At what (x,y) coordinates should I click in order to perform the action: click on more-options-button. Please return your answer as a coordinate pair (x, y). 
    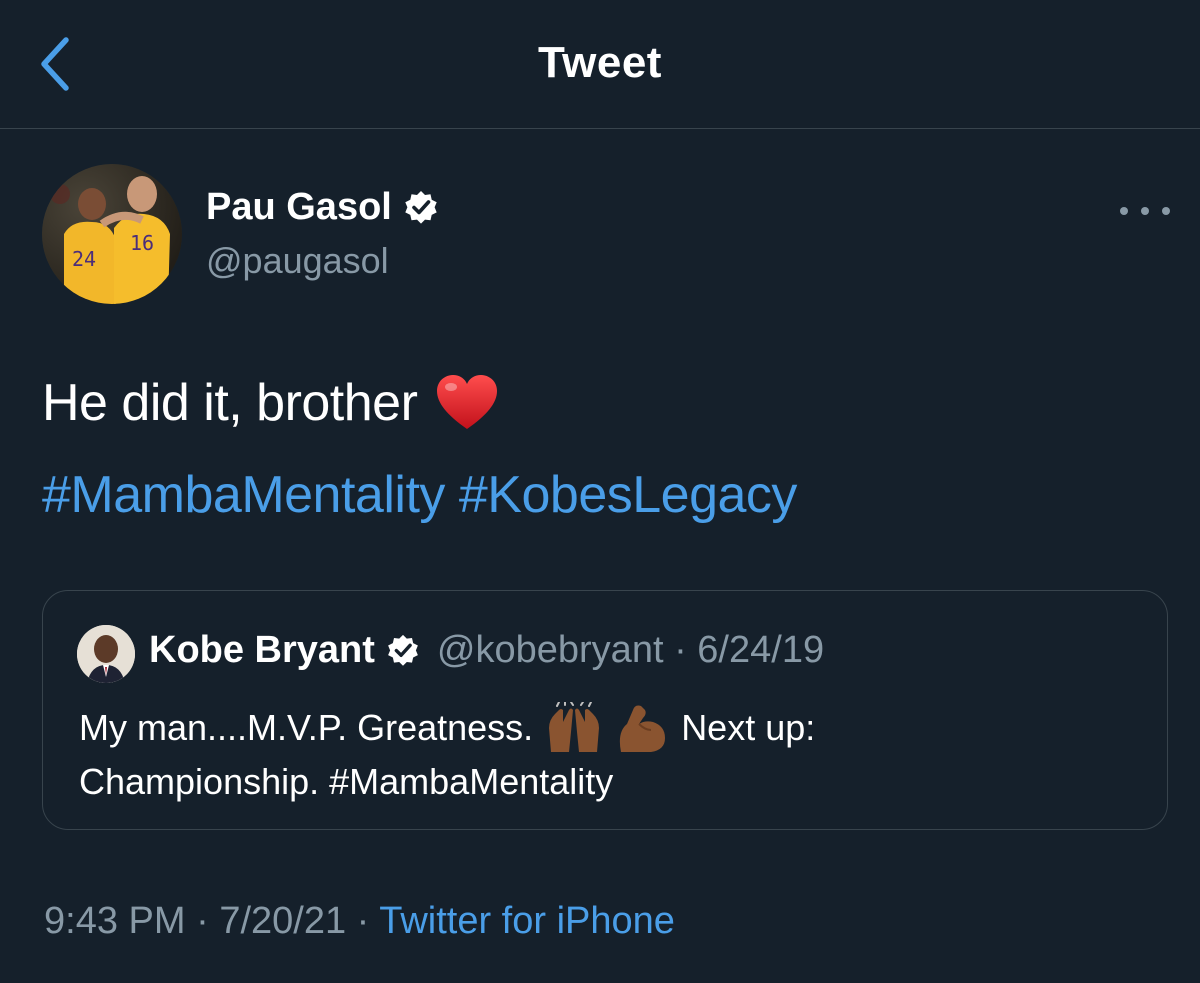
    Looking at the image, I should click on (1145, 211).